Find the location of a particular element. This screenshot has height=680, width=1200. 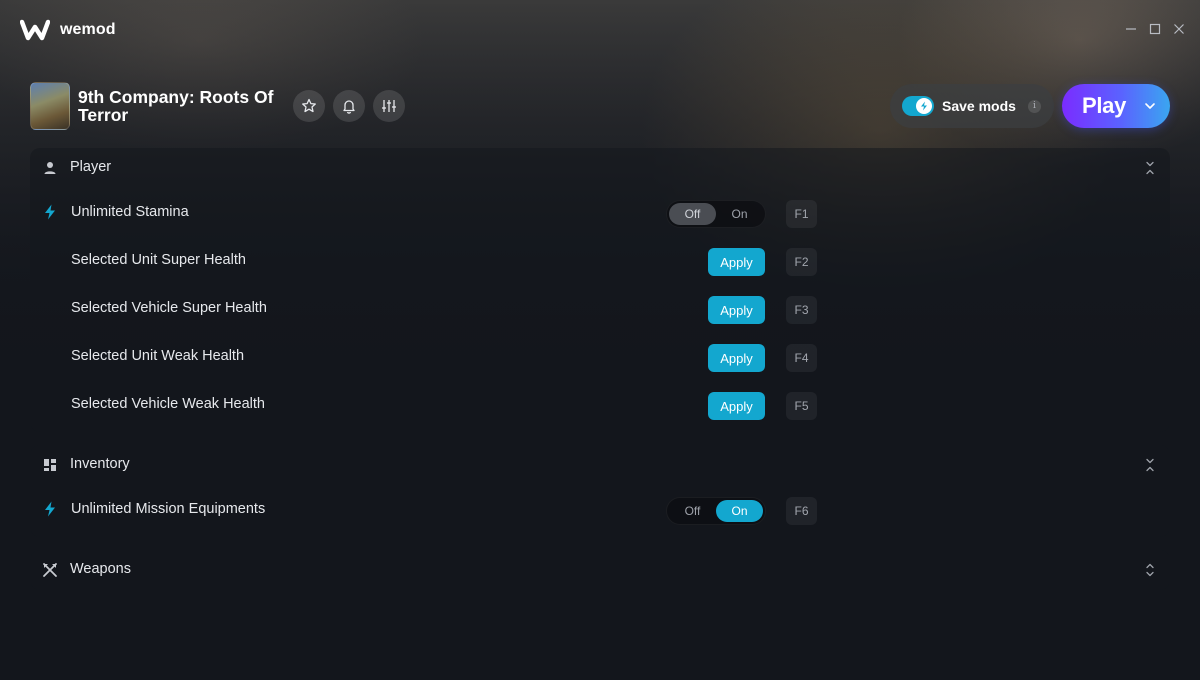

settings-button is located at coordinates (389, 106).